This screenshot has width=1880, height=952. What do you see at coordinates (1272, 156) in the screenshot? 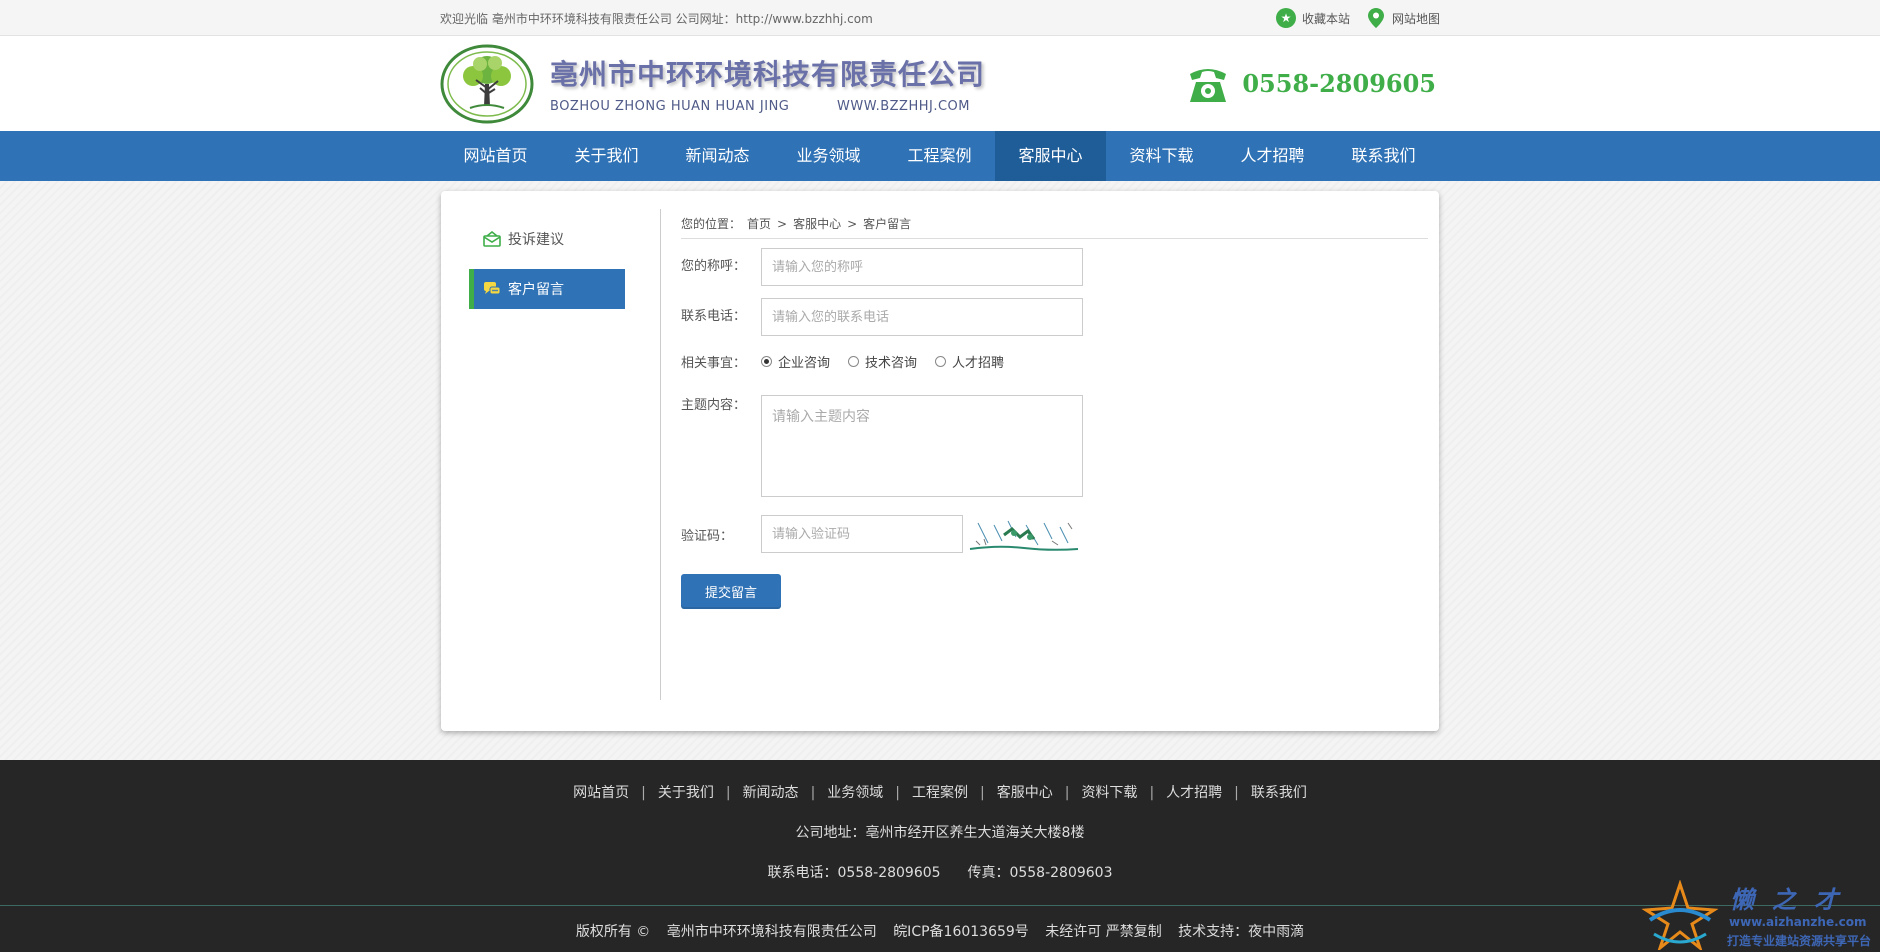
I see `nav-item-jobs: 人才招聘` at bounding box center [1272, 156].